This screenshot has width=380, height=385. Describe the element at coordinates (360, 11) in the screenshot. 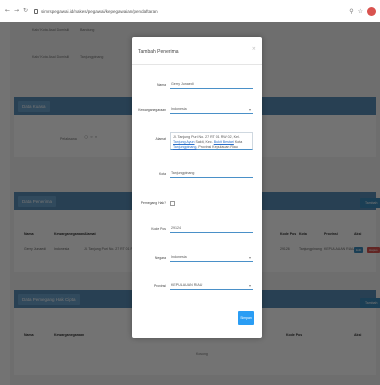

I see `star-icon: ☆` at that location.